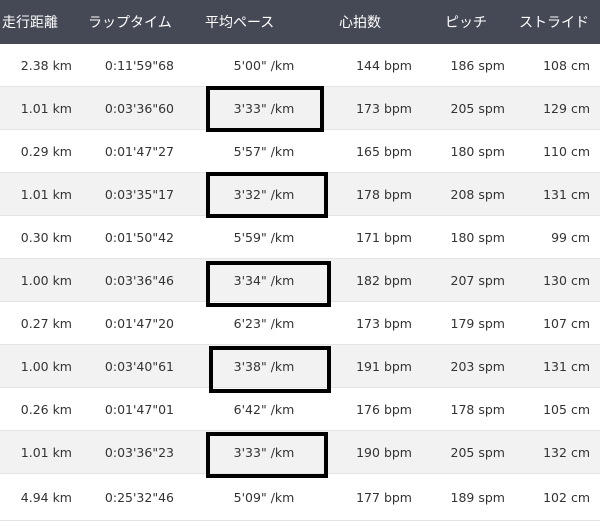 The width and height of the screenshot is (600, 521). Describe the element at coordinates (384, 452) in the screenshot. I see `cell-heart-rate: 190 bpm` at that location.